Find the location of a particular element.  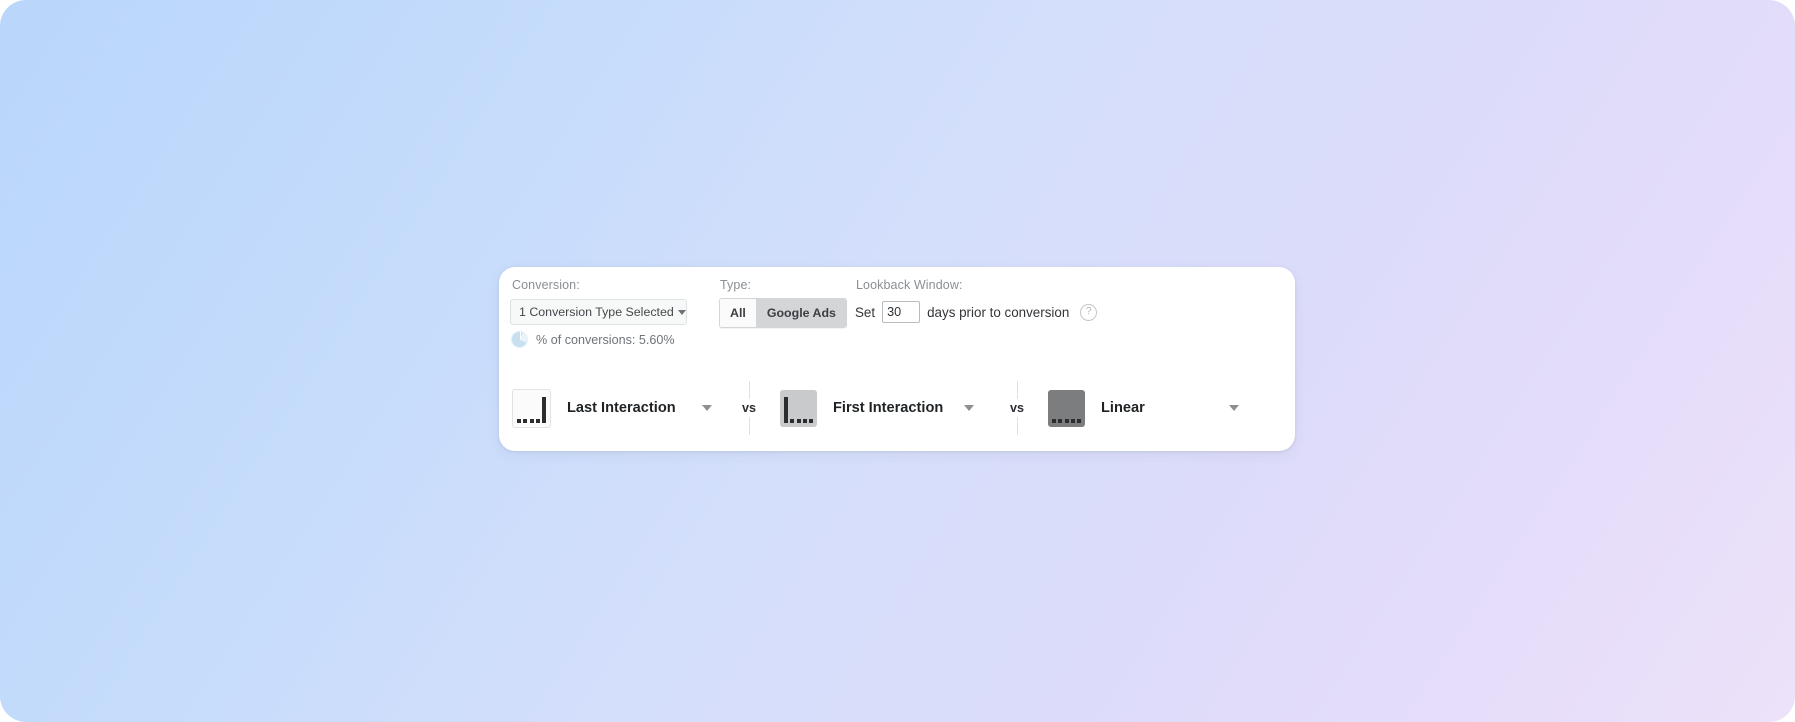

type-option-google-ads: Google Ads is located at coordinates (800, 313).